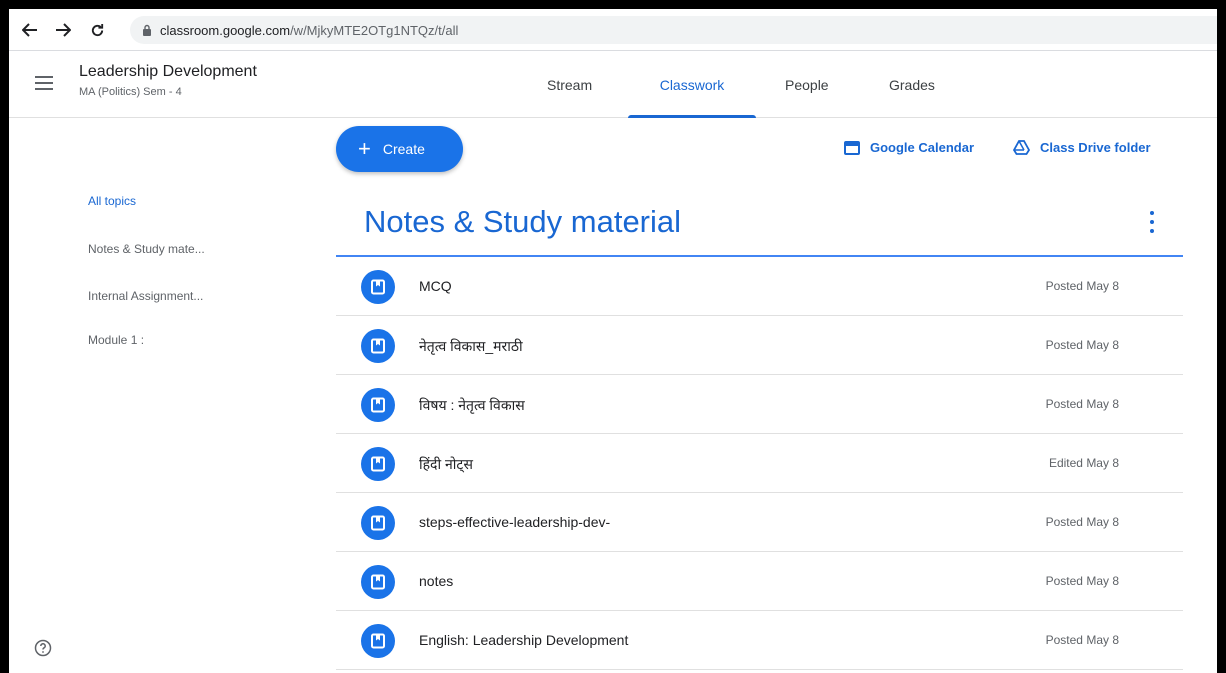 The image size is (1226, 673). I want to click on create-label: Create, so click(403, 149).